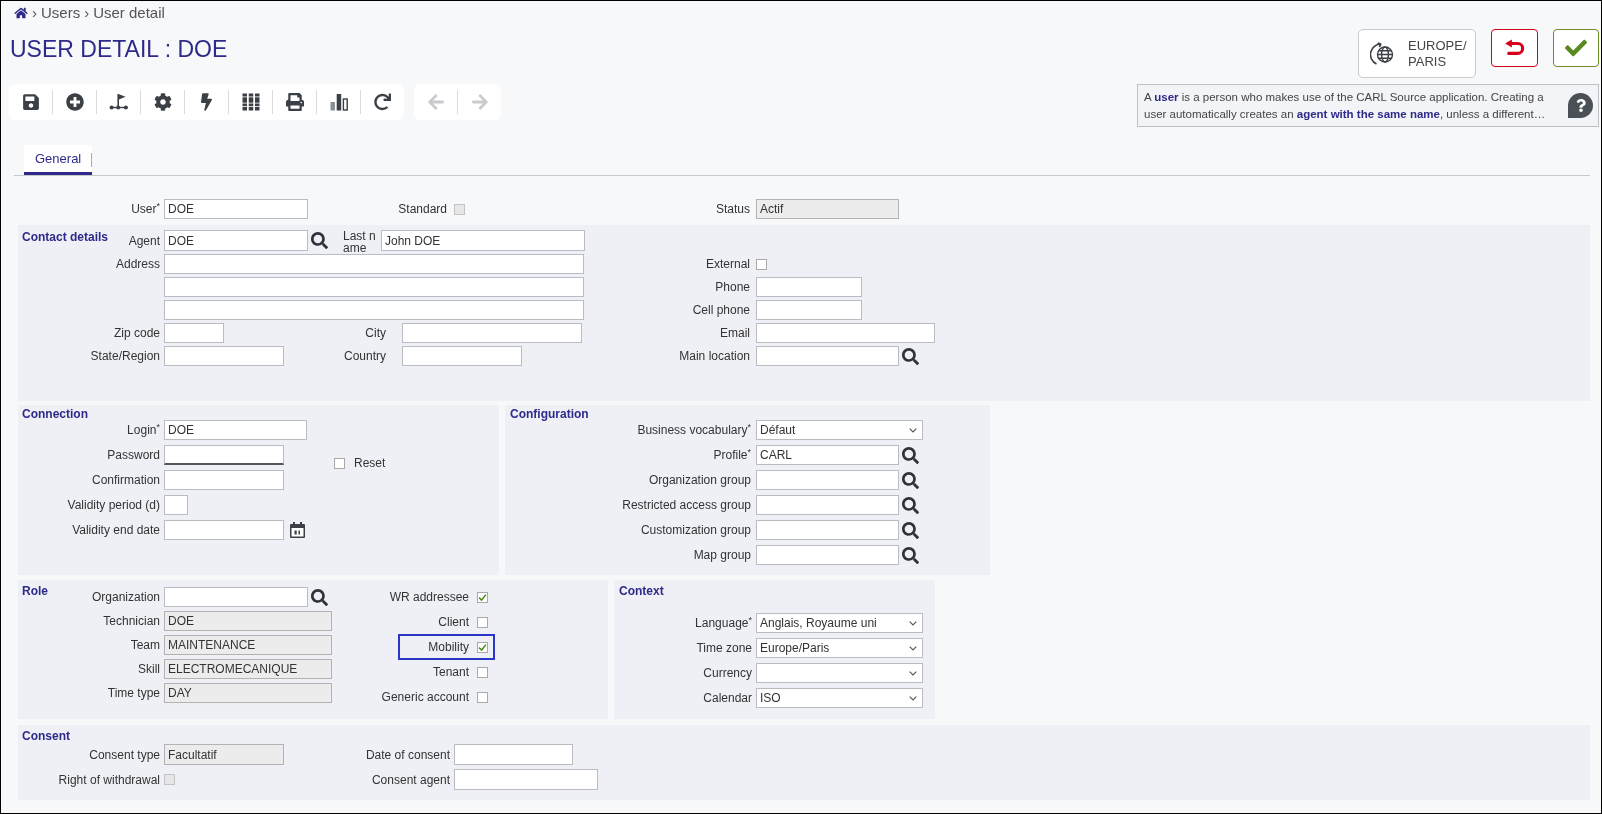 Image resolution: width=1602 pixels, height=814 pixels. I want to click on undo-icon, so click(1514, 48).